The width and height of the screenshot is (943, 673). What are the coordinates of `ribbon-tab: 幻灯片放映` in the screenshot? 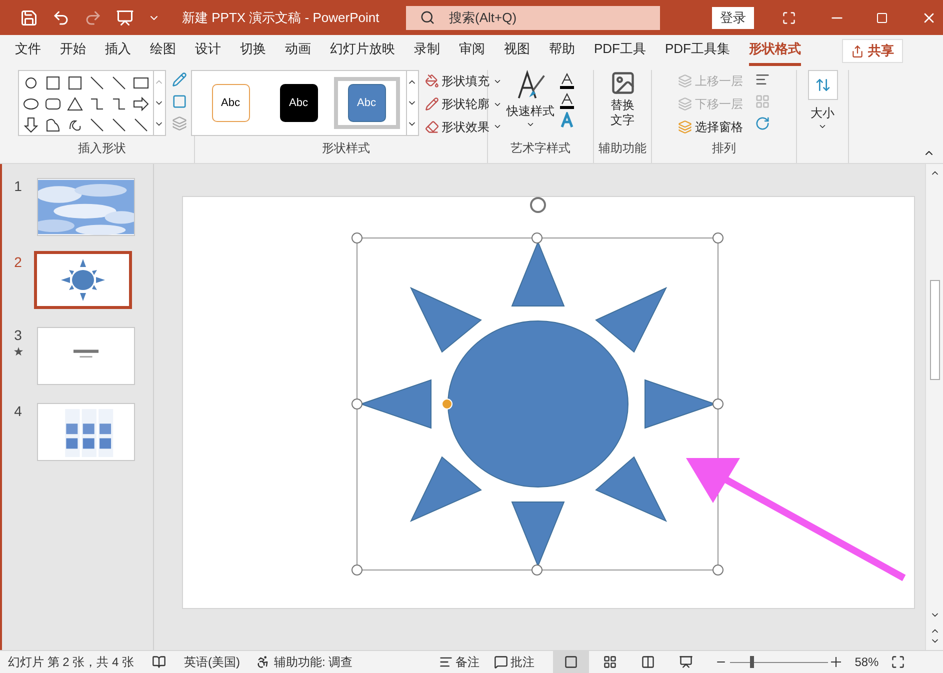 It's located at (362, 52).